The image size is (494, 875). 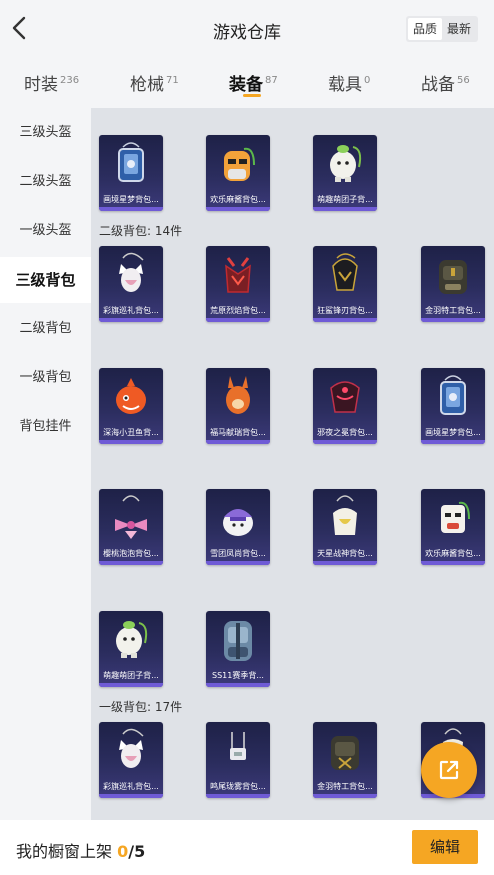 What do you see at coordinates (45, 231) in the screenshot?
I see `sidebar-item-helmet-1: 一级头盔` at bounding box center [45, 231].